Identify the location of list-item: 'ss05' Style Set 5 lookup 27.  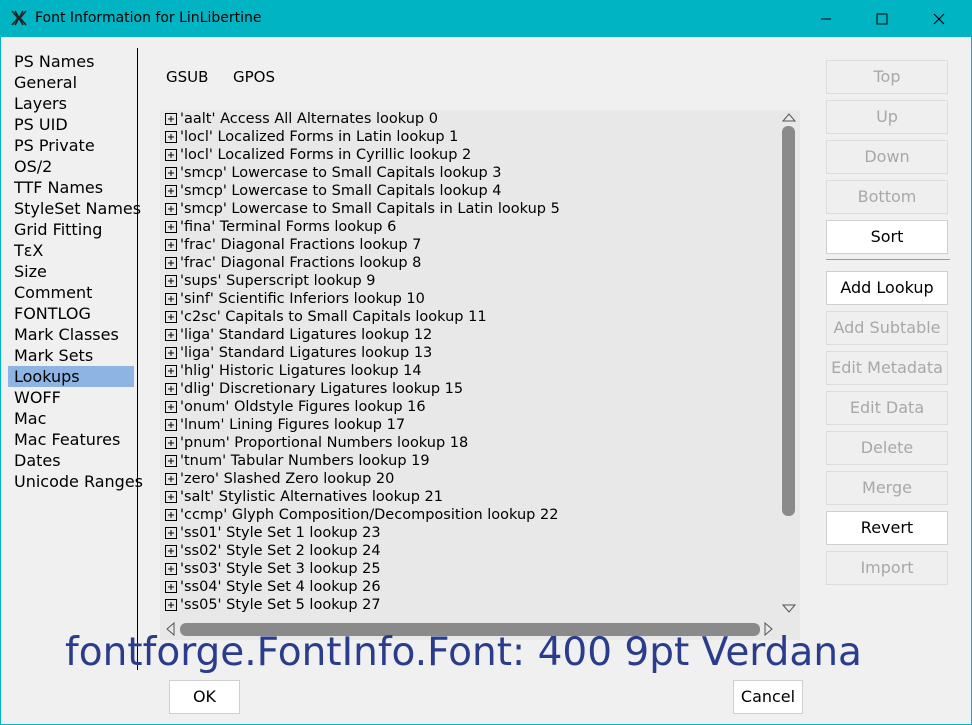
(471, 605).